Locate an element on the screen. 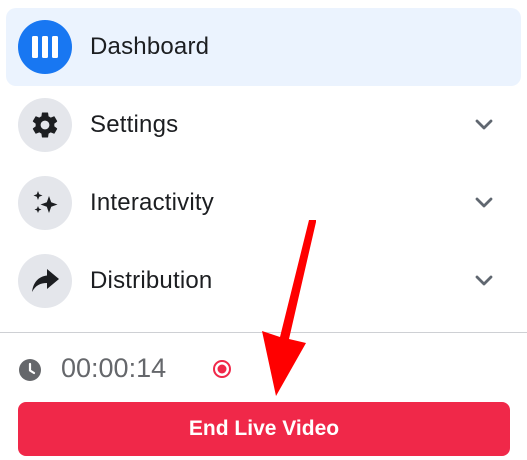  distribution-icon-circle is located at coordinates (45, 281).